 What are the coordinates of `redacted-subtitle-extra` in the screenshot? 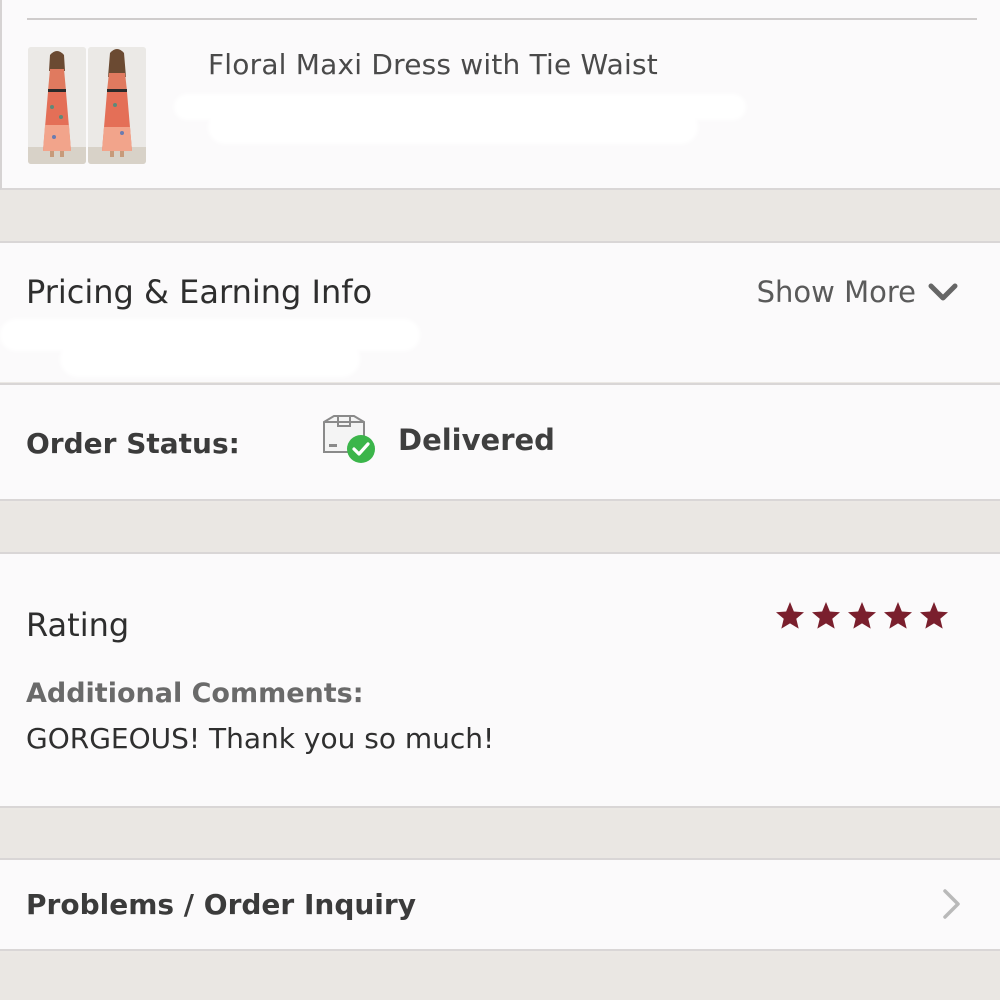 It's located at (453, 127).